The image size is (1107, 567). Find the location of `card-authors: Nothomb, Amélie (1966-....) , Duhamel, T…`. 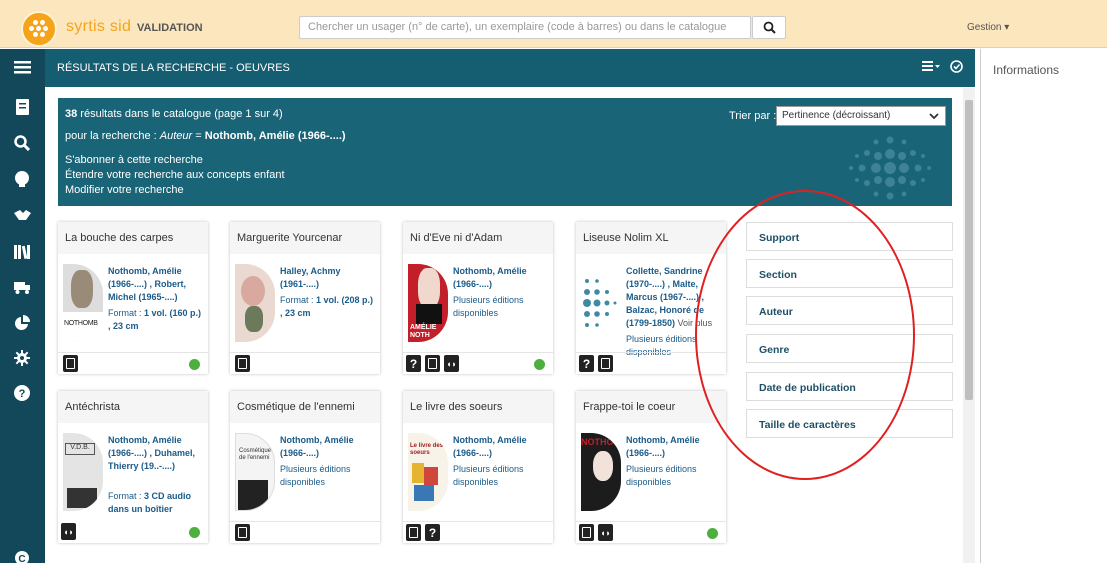

card-authors: Nothomb, Amélie (1966-....) , Duhamel, T… is located at coordinates (156, 453).